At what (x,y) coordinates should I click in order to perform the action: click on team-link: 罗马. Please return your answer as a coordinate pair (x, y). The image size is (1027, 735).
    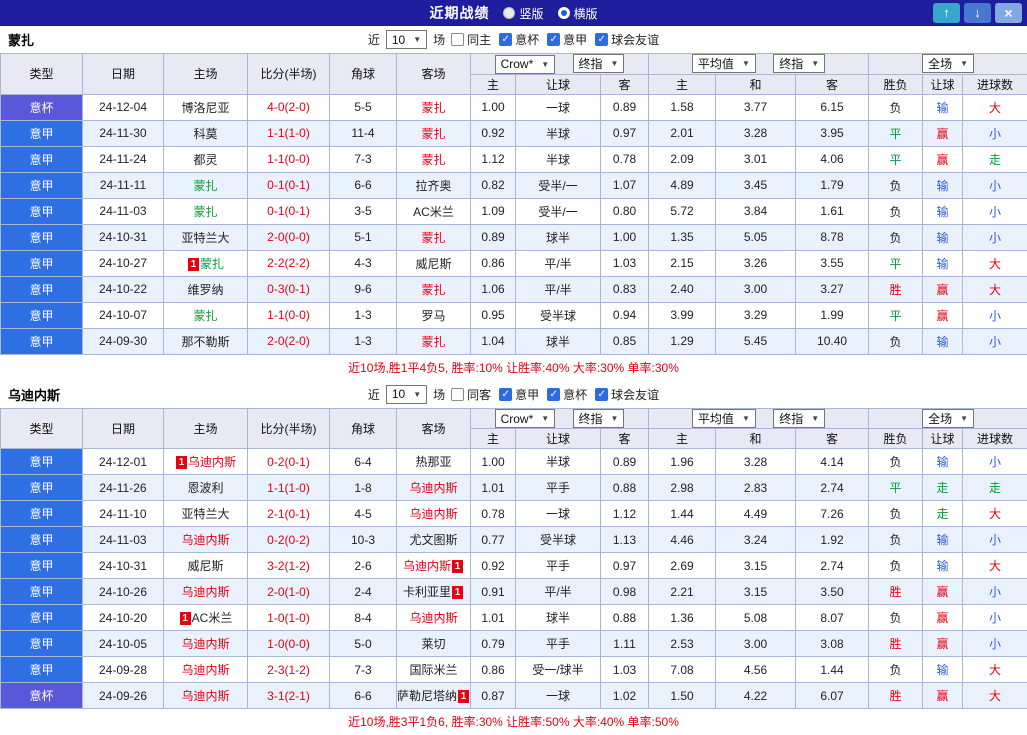
    Looking at the image, I should click on (433, 316).